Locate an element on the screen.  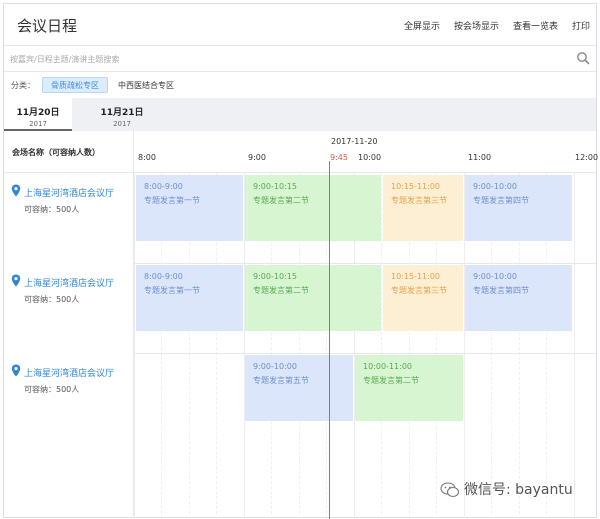
search-bar is located at coordinates (300, 59).